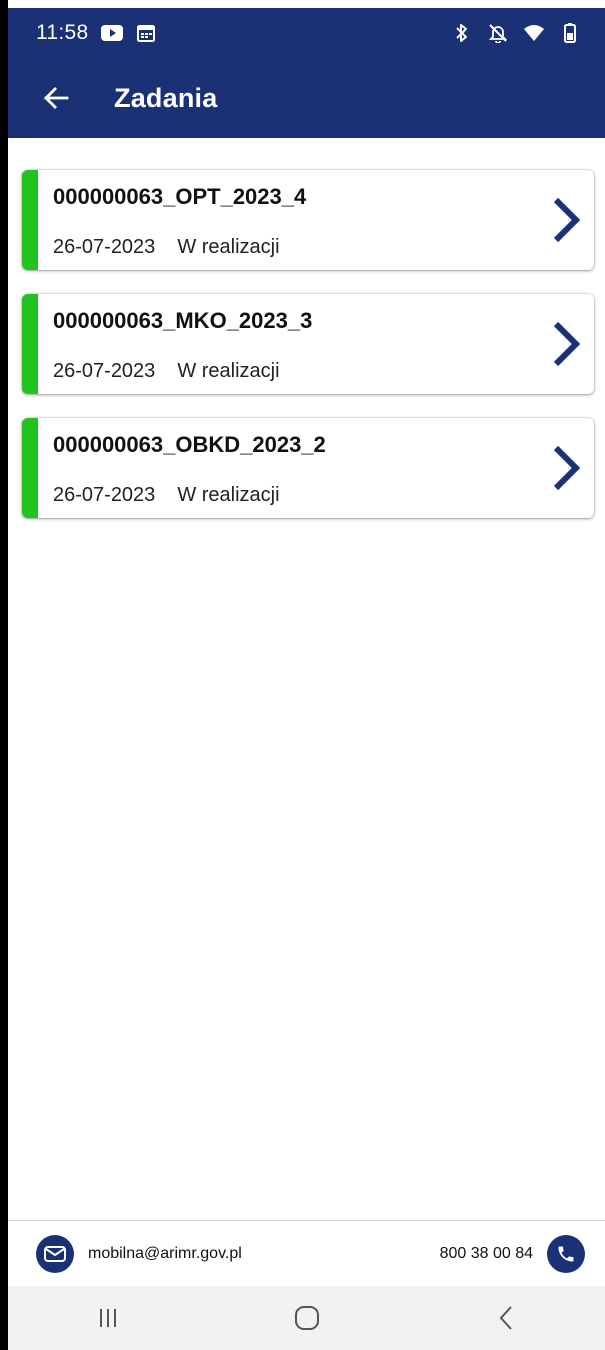 The width and height of the screenshot is (605, 1350). I want to click on task-id: 000000063_OBKD_2023_2, so click(189, 444).